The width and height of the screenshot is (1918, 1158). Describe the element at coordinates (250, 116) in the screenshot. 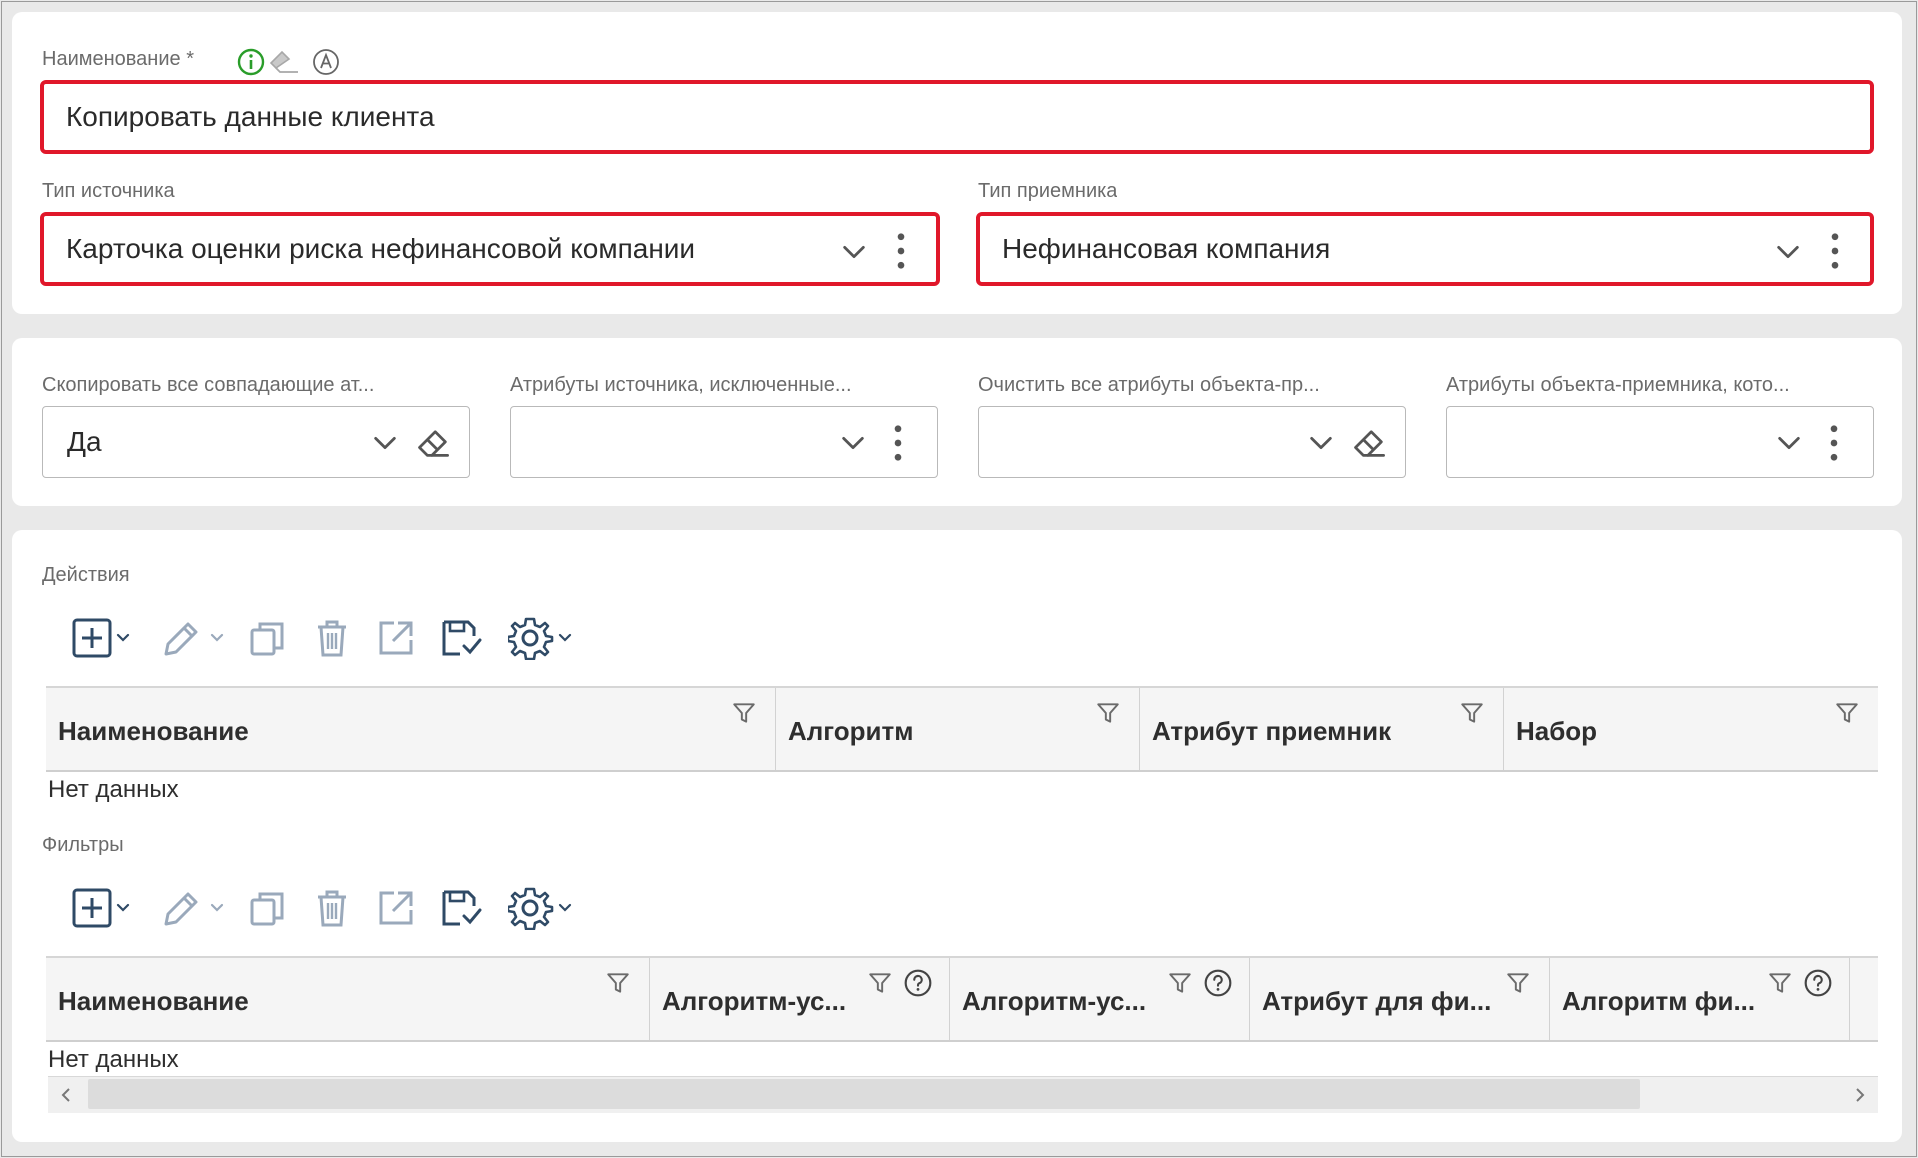

I see `name-value: Копировать данные клиента` at that location.